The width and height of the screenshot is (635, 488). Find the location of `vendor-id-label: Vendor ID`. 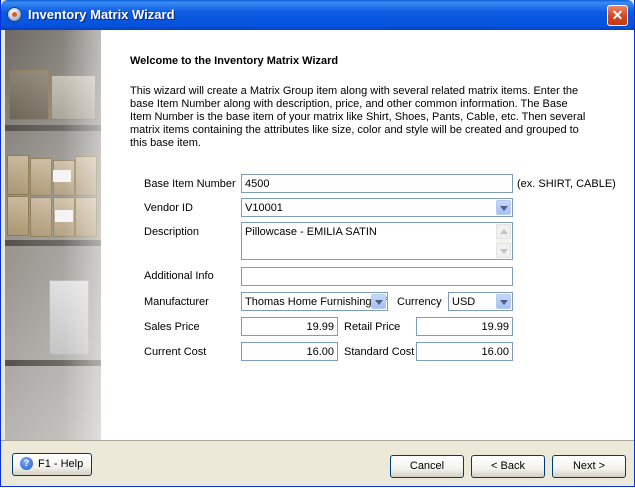

vendor-id-label: Vendor ID is located at coordinates (168, 208).